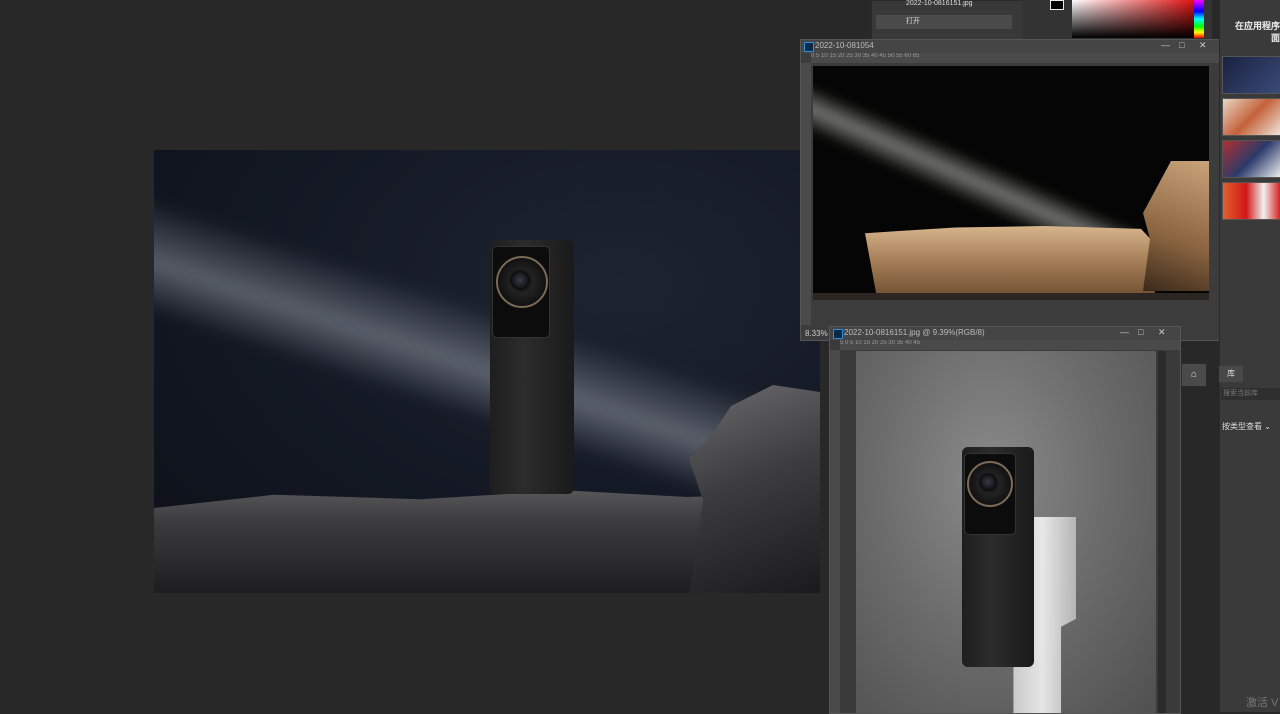 Image resolution: width=1280 pixels, height=714 pixels. What do you see at coordinates (1246, 426) in the screenshot?
I see `library-view-dropdown: 按类型查看 ⌄` at bounding box center [1246, 426].